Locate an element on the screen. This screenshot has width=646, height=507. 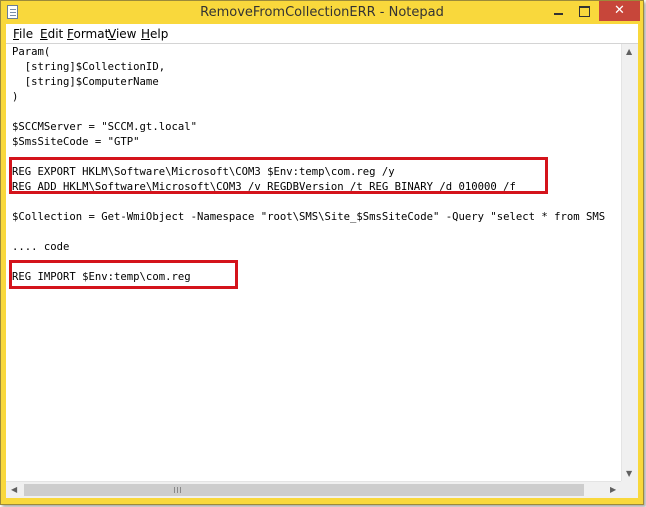
vertical-scrollbar: ▲ ▼ is located at coordinates (629, 263).